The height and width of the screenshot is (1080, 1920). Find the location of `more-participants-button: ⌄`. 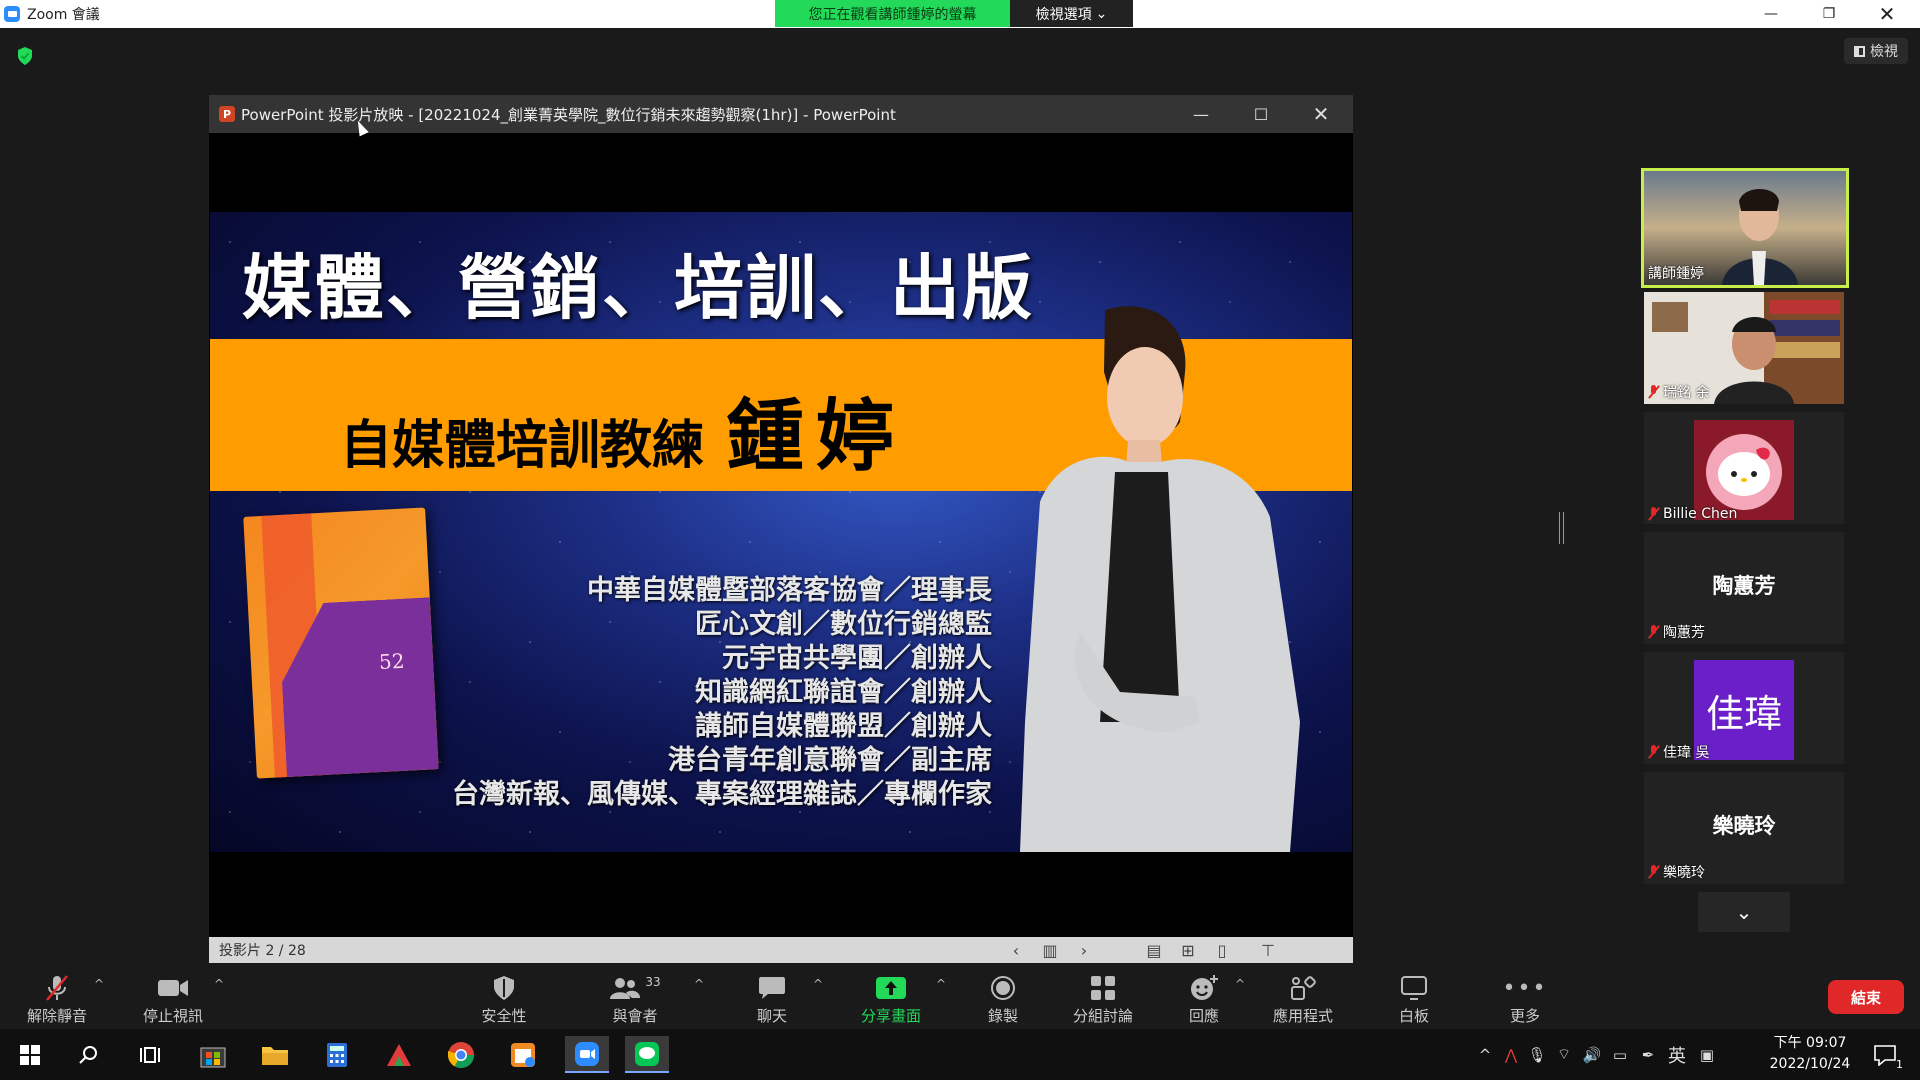

more-participants-button: ⌄ is located at coordinates (1744, 912).